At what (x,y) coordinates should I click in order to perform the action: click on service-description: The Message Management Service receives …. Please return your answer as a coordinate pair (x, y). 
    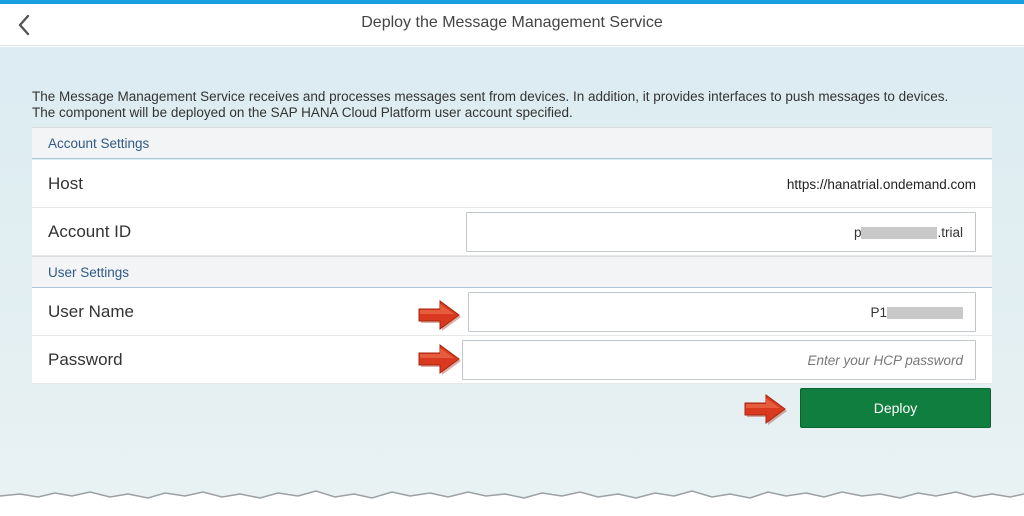
    Looking at the image, I should click on (490, 104).